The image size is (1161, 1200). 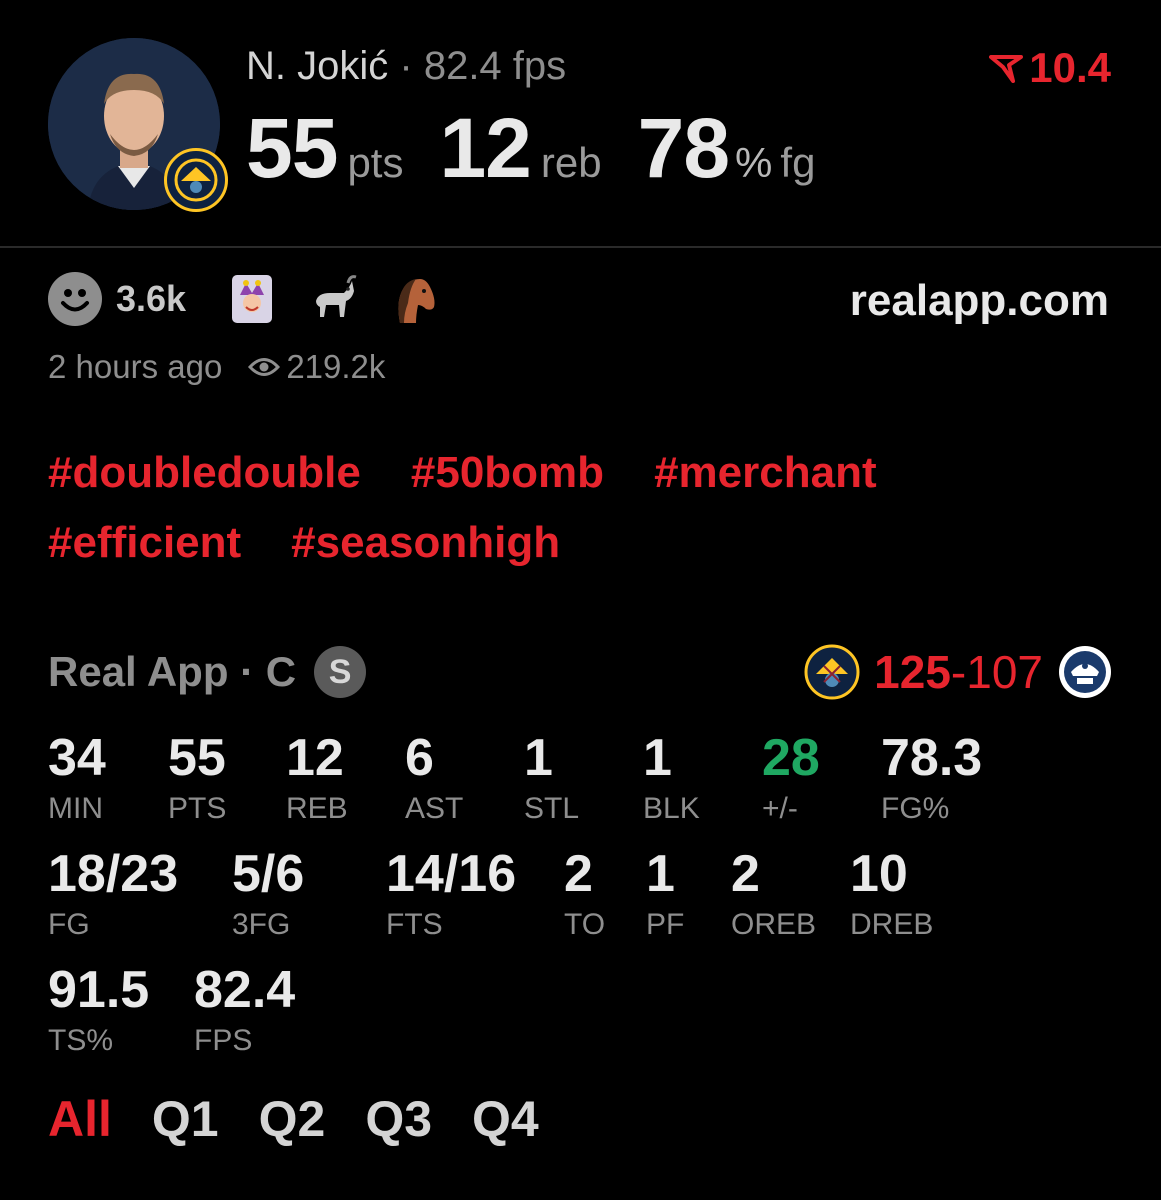 What do you see at coordinates (317, 66) in the screenshot?
I see `player-name: N. Jokić` at bounding box center [317, 66].